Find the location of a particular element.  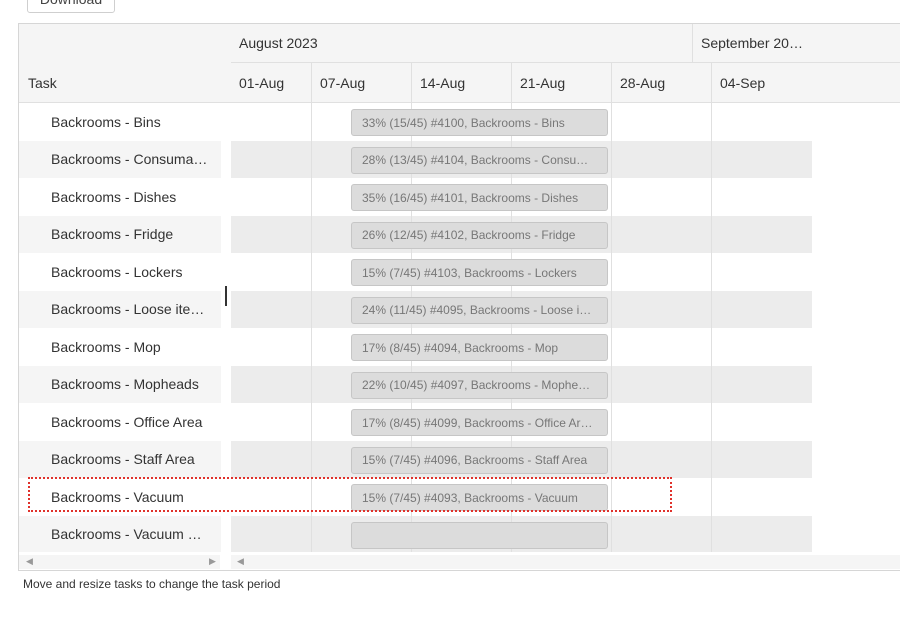

scroll-right-icon: ▶ is located at coordinates (212, 561).